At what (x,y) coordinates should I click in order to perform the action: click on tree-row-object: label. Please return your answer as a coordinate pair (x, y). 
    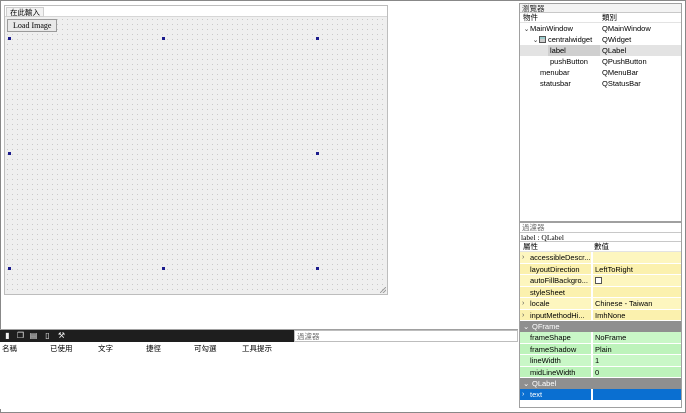
    Looking at the image, I should click on (574, 50).